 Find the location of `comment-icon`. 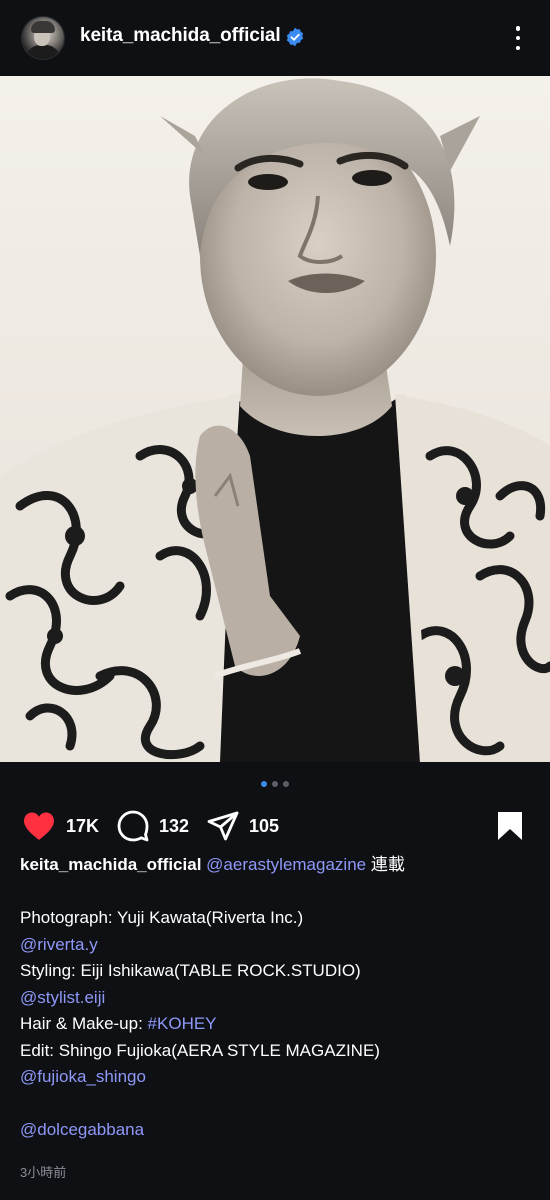

comment-icon is located at coordinates (133, 826).